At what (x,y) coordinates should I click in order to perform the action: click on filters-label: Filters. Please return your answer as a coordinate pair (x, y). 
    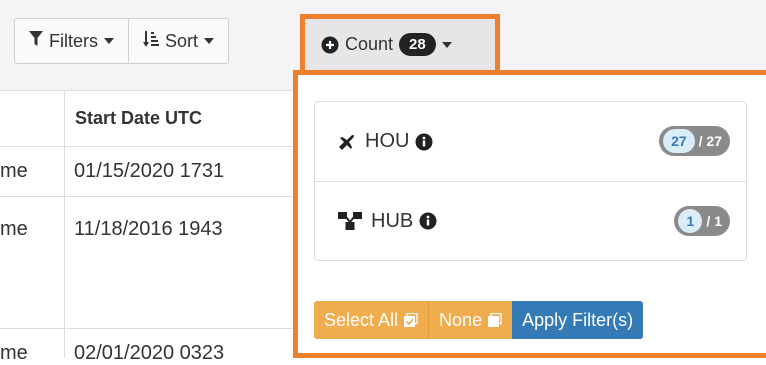
    Looking at the image, I should click on (73, 40).